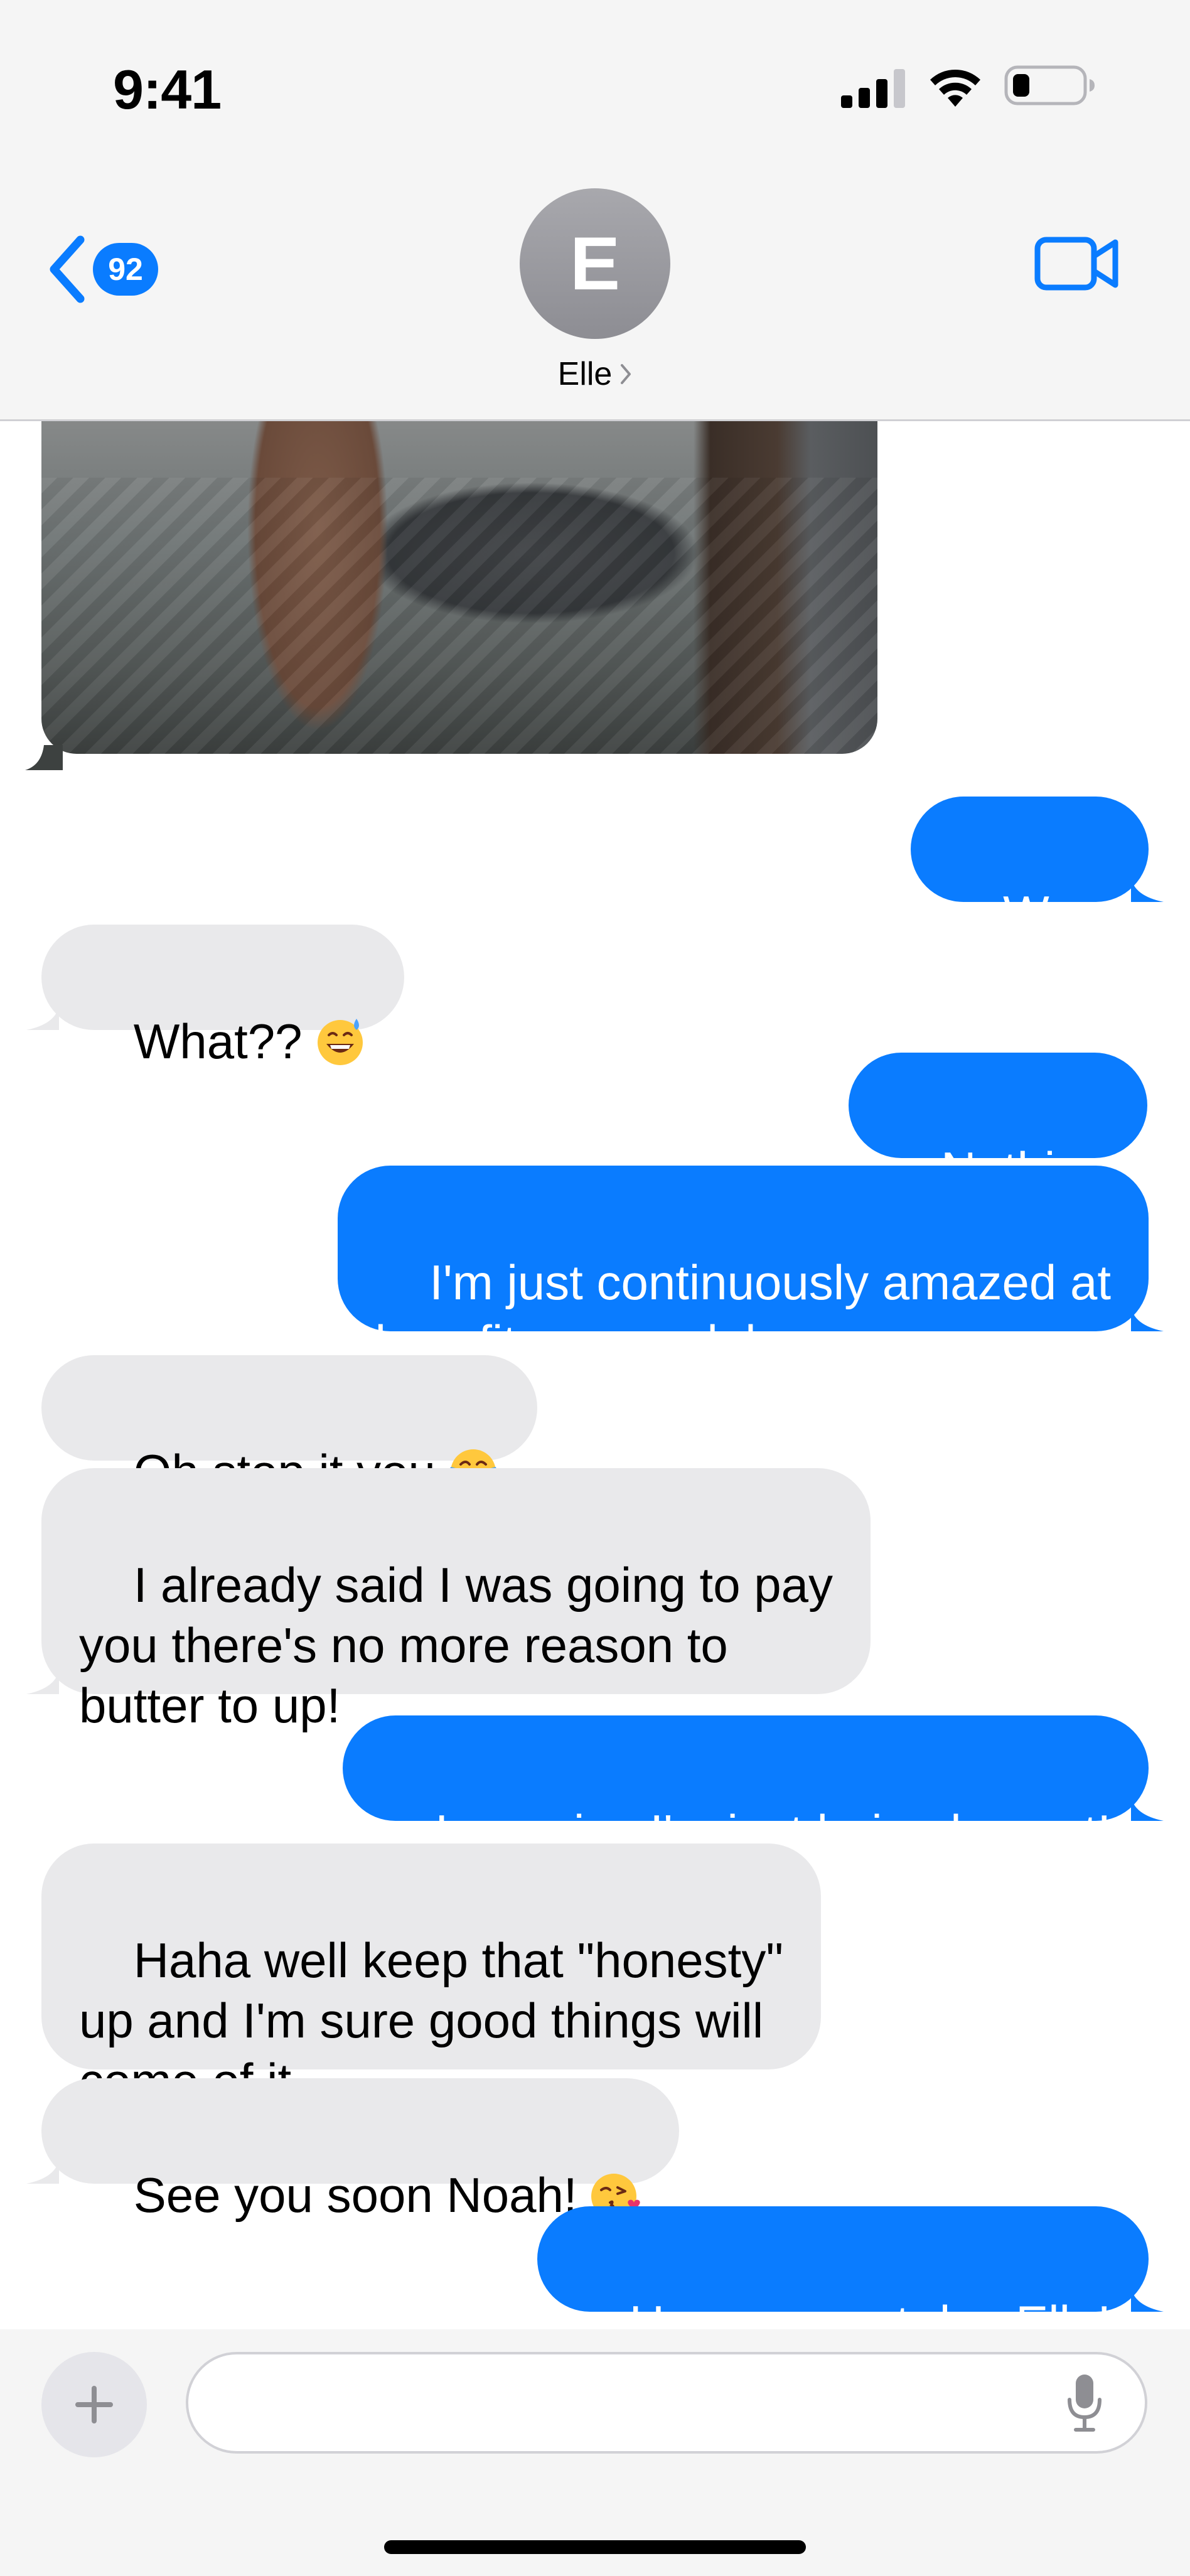 The width and height of the screenshot is (1190, 2576). I want to click on sent-message-bubble: Have a great day Elle!, so click(843, 2267).